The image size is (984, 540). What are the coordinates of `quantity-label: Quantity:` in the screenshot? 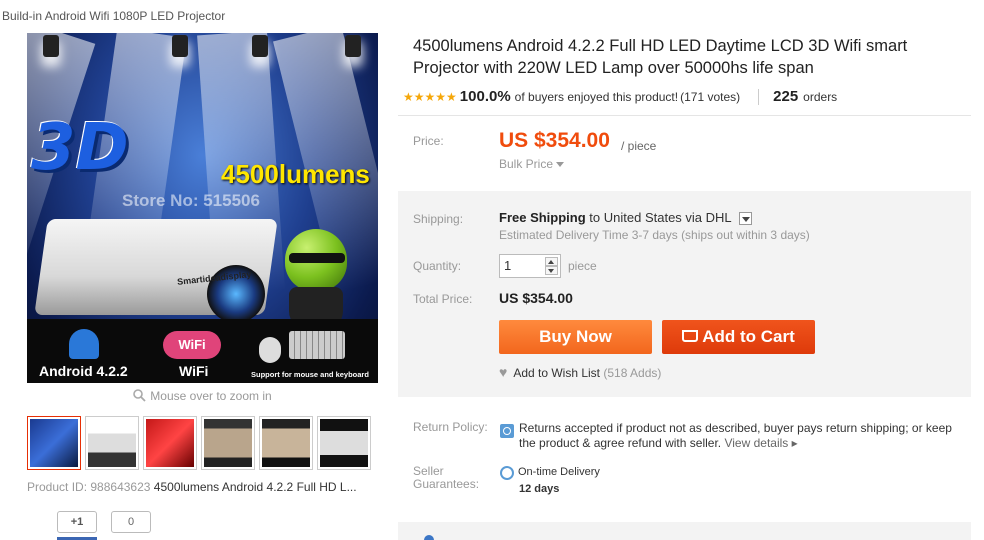 It's located at (437, 266).